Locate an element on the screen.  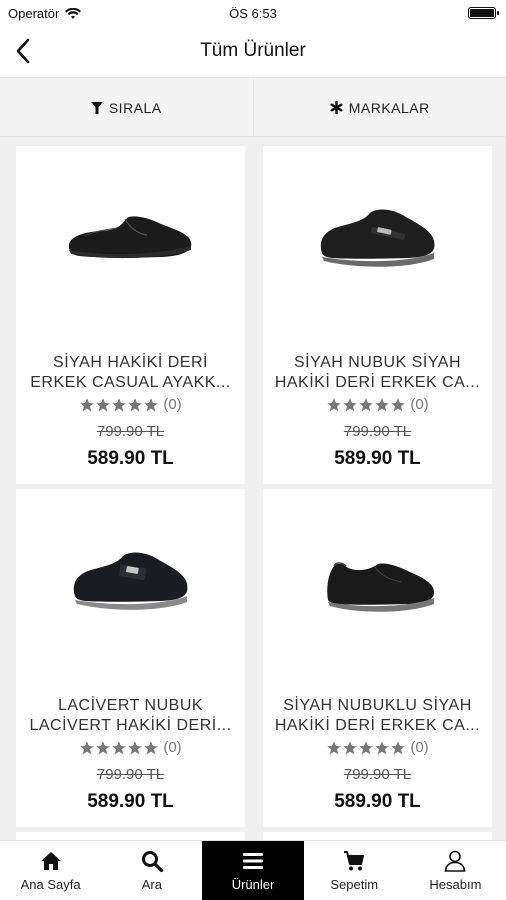
tab-label: Hesabım is located at coordinates (455, 884).